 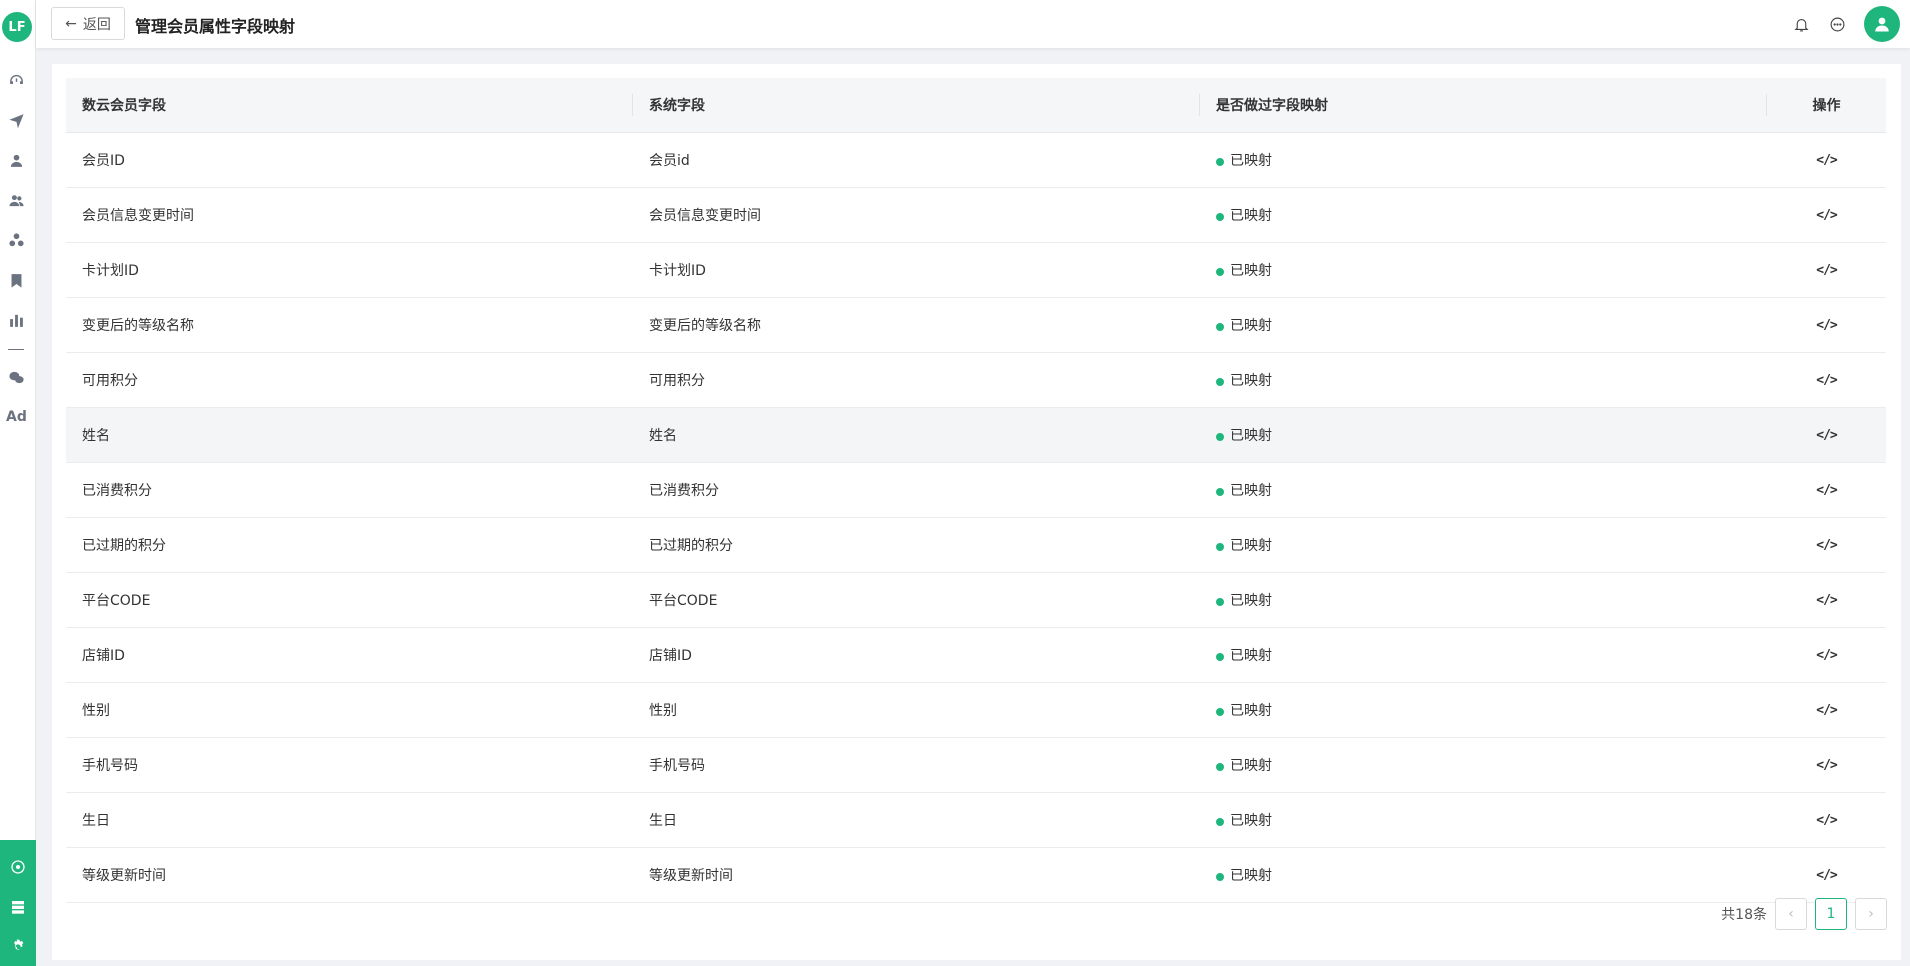 I want to click on cell-system-field: 姓名, so click(x=916, y=435).